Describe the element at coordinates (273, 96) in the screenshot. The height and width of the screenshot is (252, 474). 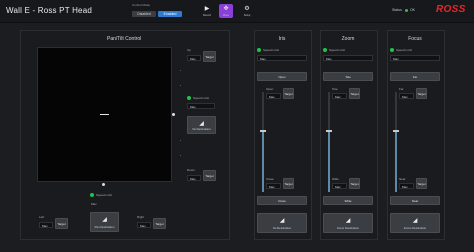
I see `iris-upper-field: Max` at that location.